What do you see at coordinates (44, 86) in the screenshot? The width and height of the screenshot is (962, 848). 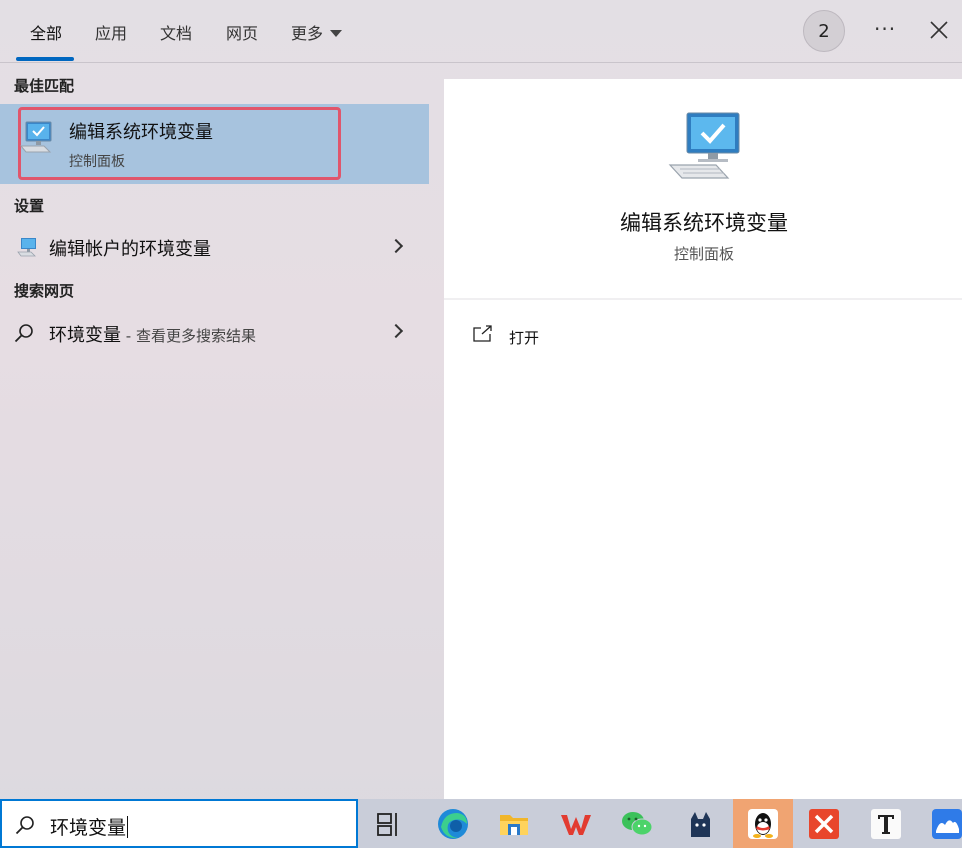 I see `best-match-heading: 最佳匹配` at bounding box center [44, 86].